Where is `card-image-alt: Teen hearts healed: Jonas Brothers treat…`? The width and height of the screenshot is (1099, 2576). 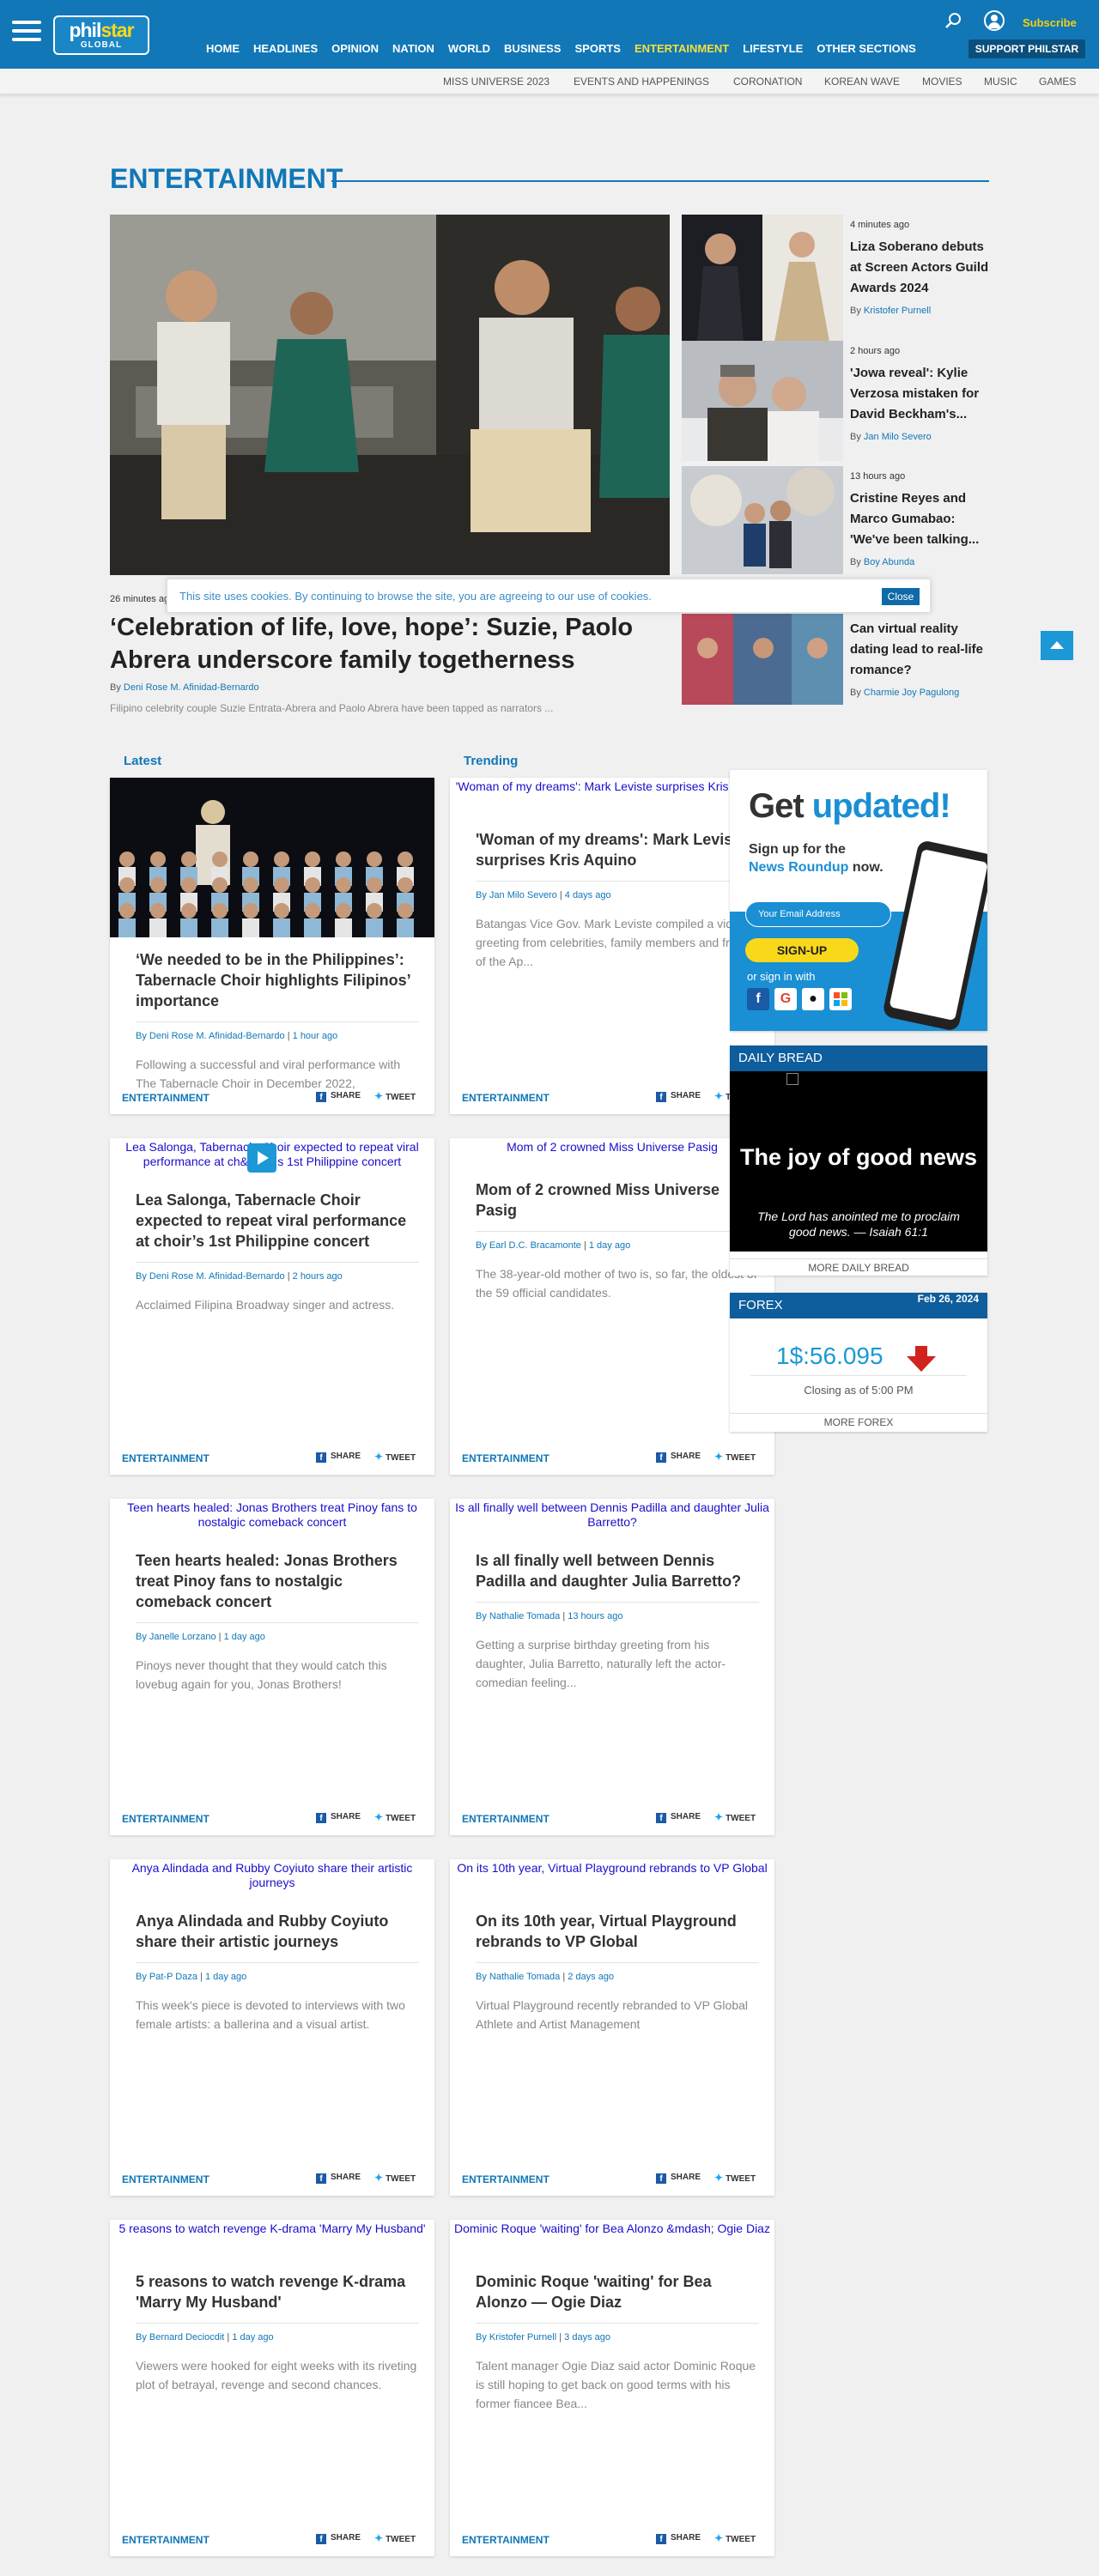 card-image-alt: Teen hearts healed: Jonas Brothers treat… is located at coordinates (272, 1515).